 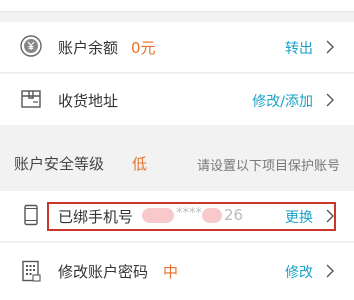 What do you see at coordinates (282, 101) in the screenshot?
I see `edit-add-address-link: 修改/添加` at bounding box center [282, 101].